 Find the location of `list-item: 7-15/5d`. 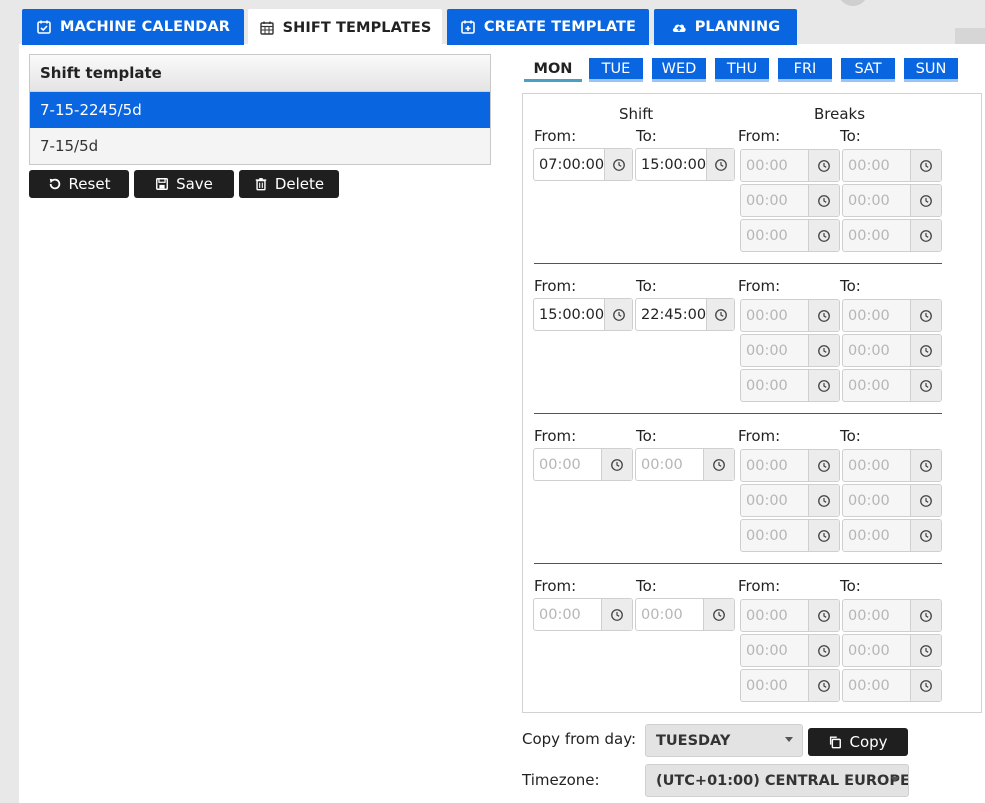

list-item: 7-15/5d is located at coordinates (260, 146).